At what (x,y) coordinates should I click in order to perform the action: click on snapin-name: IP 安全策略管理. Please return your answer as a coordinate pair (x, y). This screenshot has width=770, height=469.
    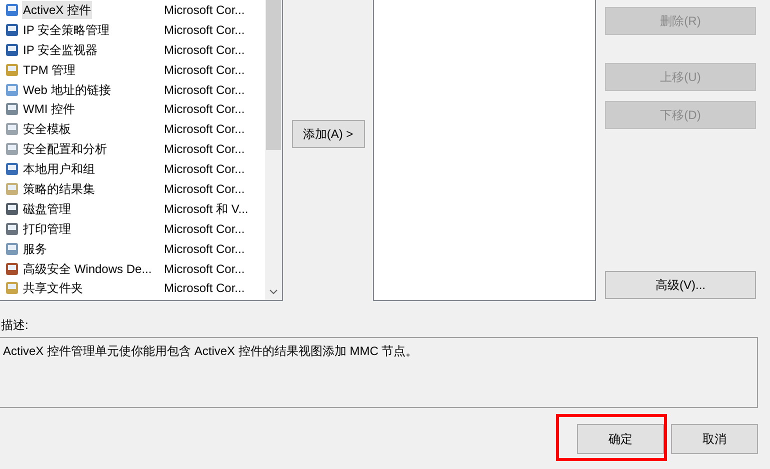
    Looking at the image, I should click on (66, 30).